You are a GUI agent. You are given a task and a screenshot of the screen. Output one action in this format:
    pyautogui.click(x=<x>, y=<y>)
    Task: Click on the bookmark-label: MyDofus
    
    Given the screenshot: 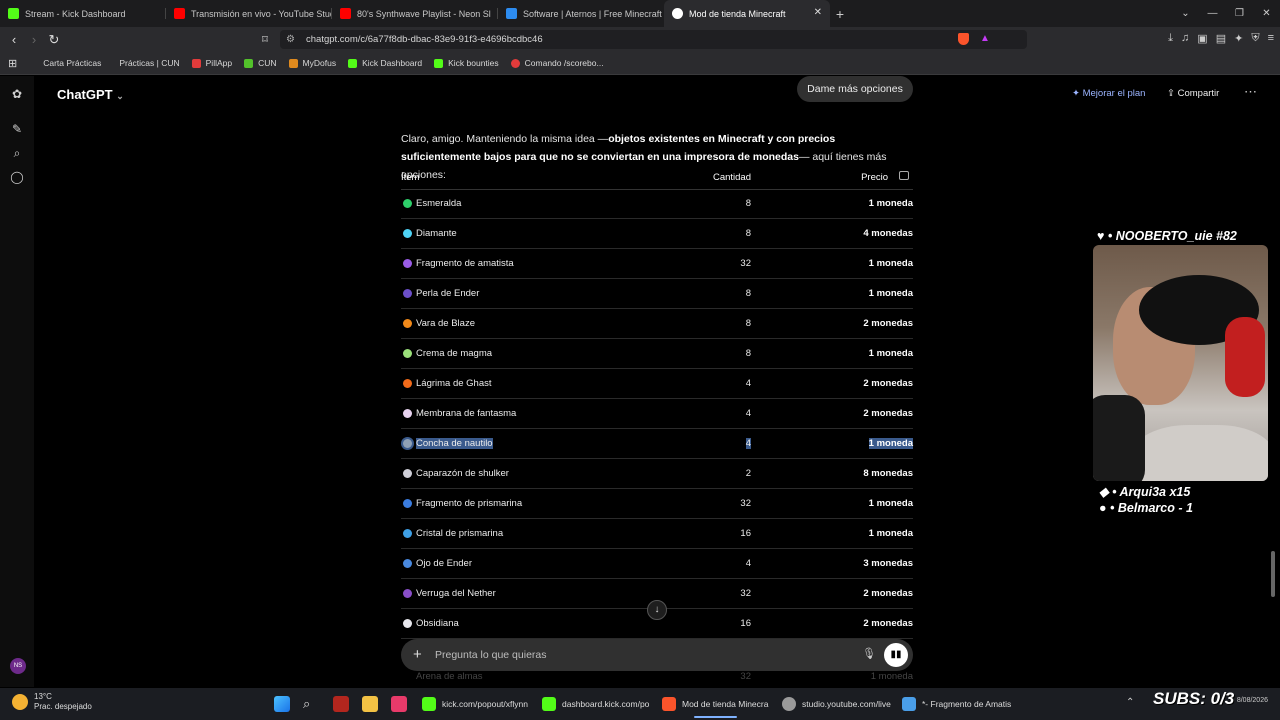 What is the action you would take?
    pyautogui.click(x=319, y=63)
    